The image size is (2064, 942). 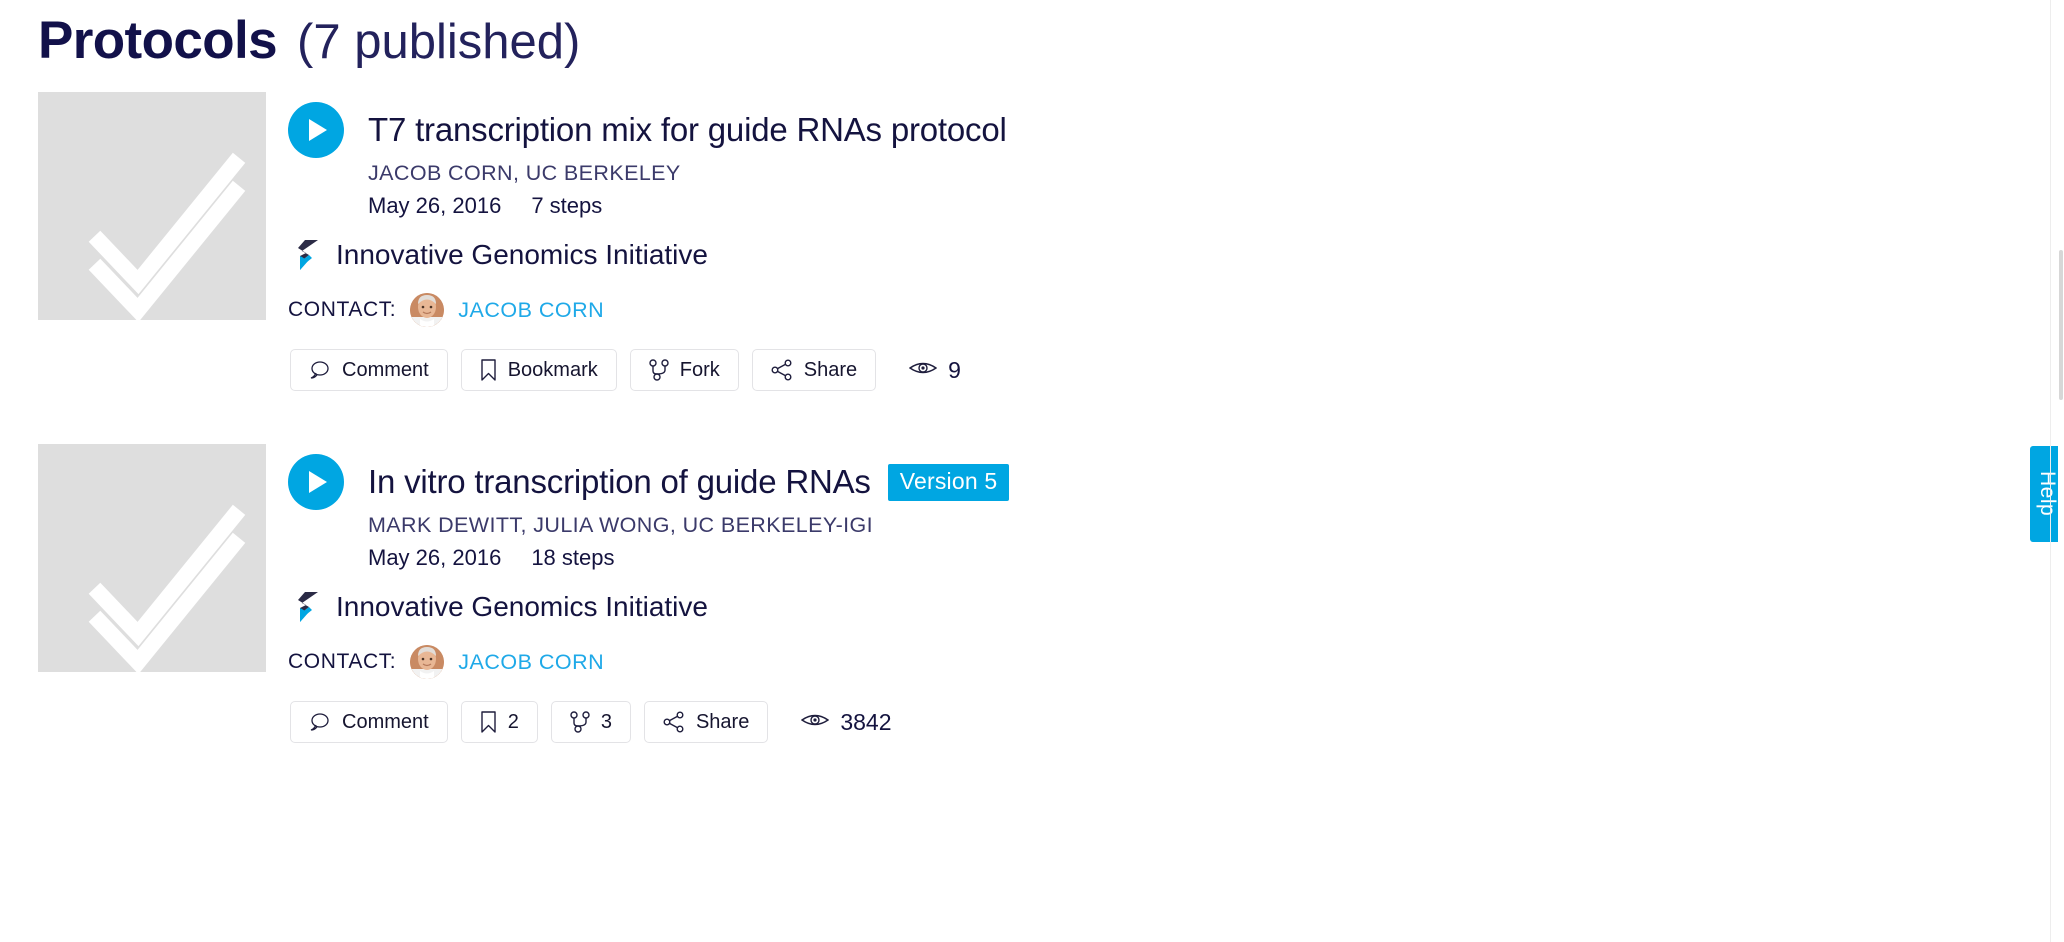 I want to click on action-button-fork: 3, so click(x=590, y=722).